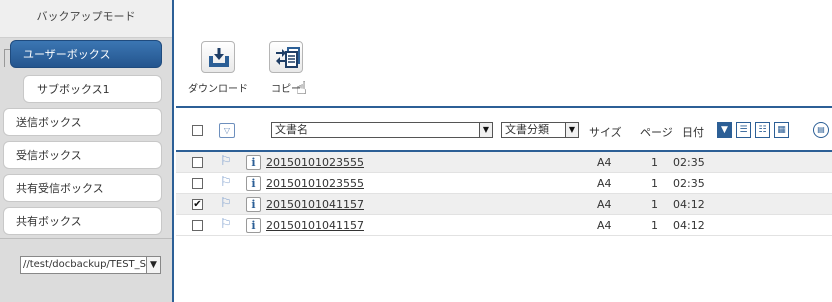 This screenshot has height=302, width=832. What do you see at coordinates (197, 204) in the screenshot?
I see `row-checkbox: ✔` at bounding box center [197, 204].